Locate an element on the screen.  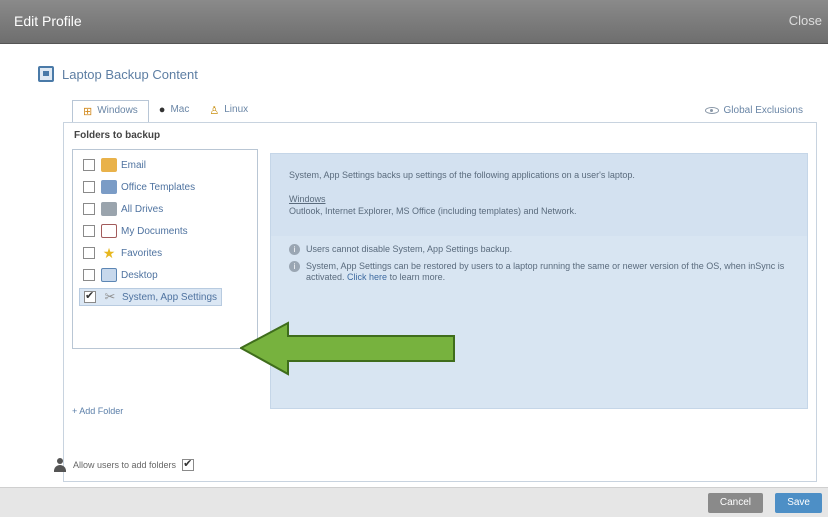
folder-item-office-templates: Office Templates is located at coordinates (139, 187).